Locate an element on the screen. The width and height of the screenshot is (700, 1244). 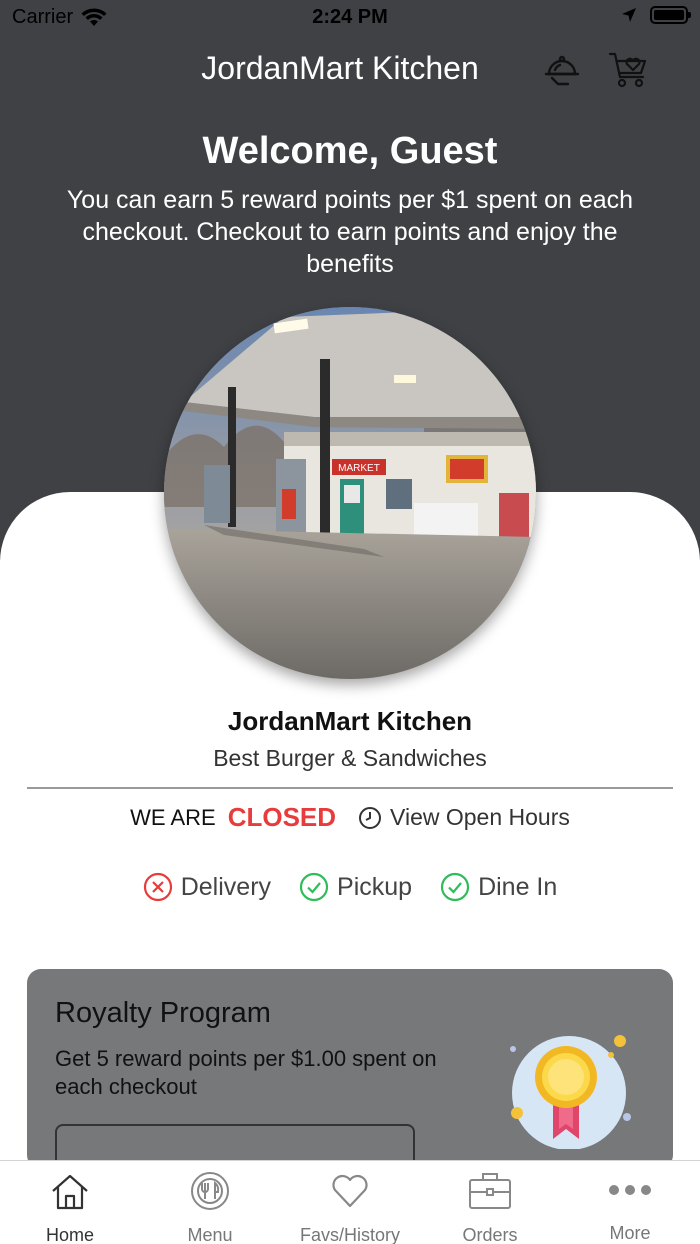
service-pickup: Pickup is located at coordinates (355, 887).